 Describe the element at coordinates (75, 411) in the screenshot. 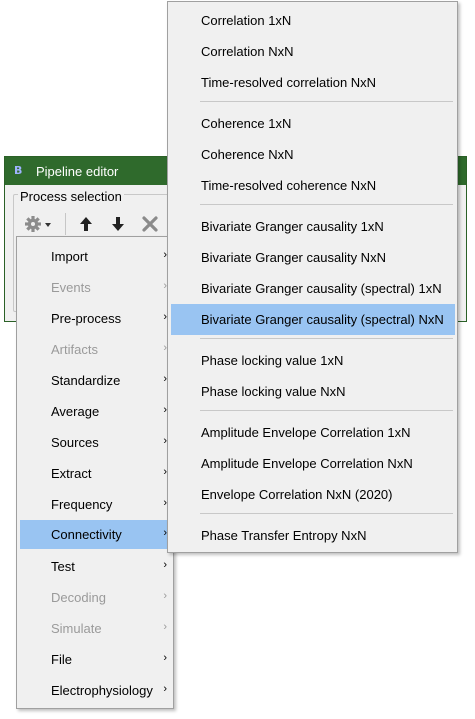

I see `menu-item-label: Average` at that location.